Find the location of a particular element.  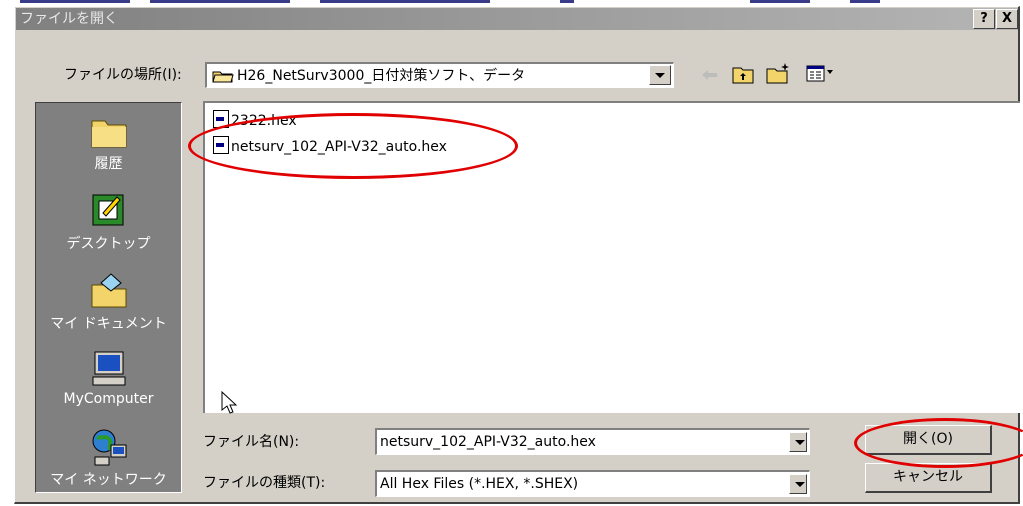

filetype-dropdown: All Hex Files (*.HEX, *.SHEX) is located at coordinates (592, 483).